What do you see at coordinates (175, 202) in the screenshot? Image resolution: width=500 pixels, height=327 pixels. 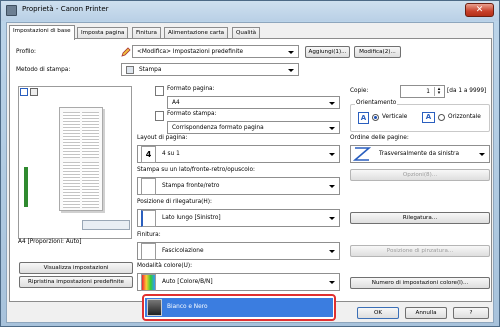 I see `binding-label: Posizione di rilegatura(H):` at bounding box center [175, 202].